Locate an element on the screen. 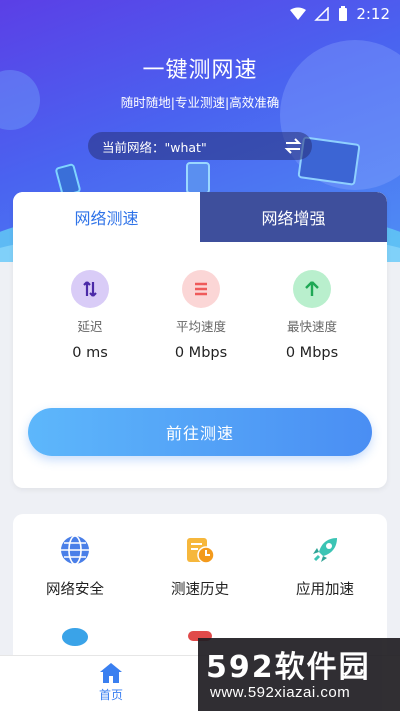 This screenshot has width=400, height=711. rocket-icon is located at coordinates (325, 550).